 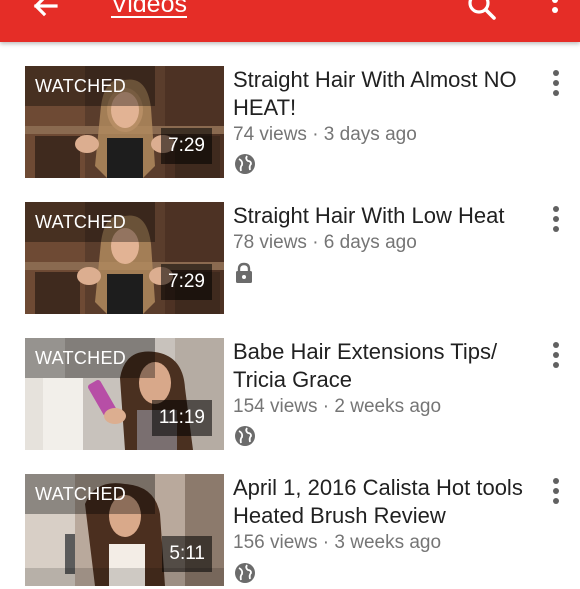 What do you see at coordinates (181, 418) in the screenshot?
I see `duration-badge: 11:19` at bounding box center [181, 418].